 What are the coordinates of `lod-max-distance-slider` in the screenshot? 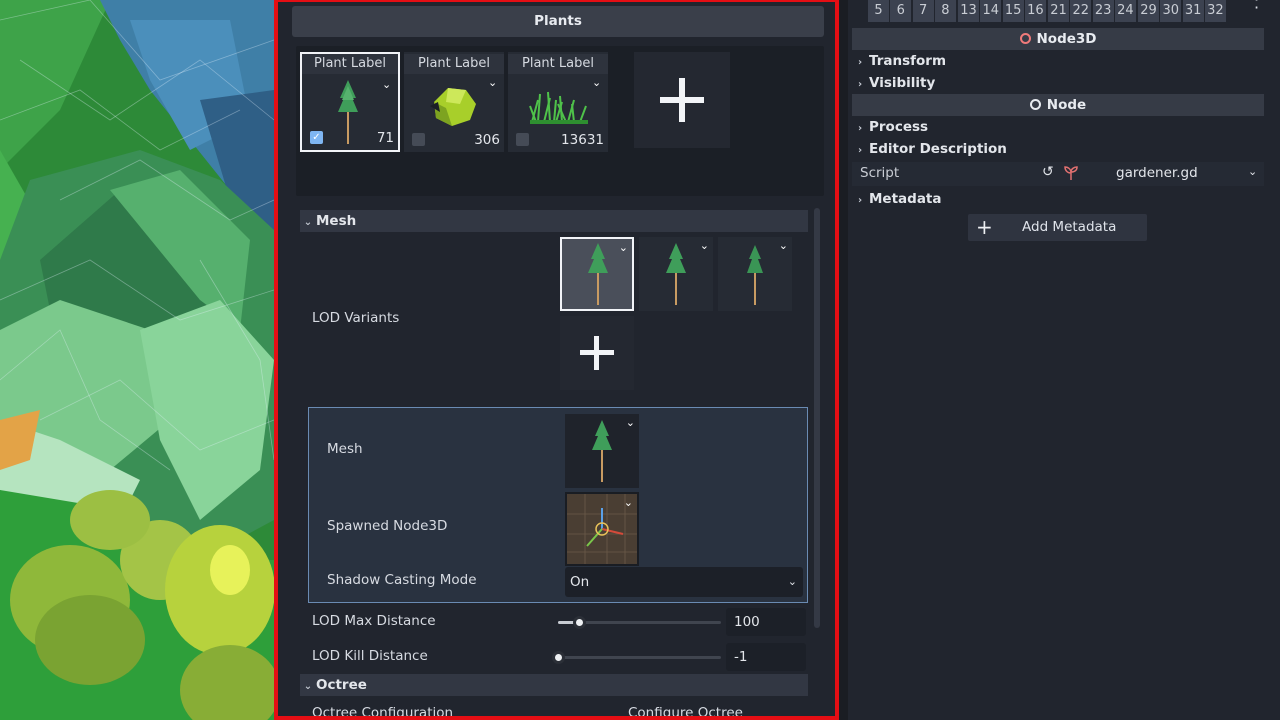 It's located at (639, 622).